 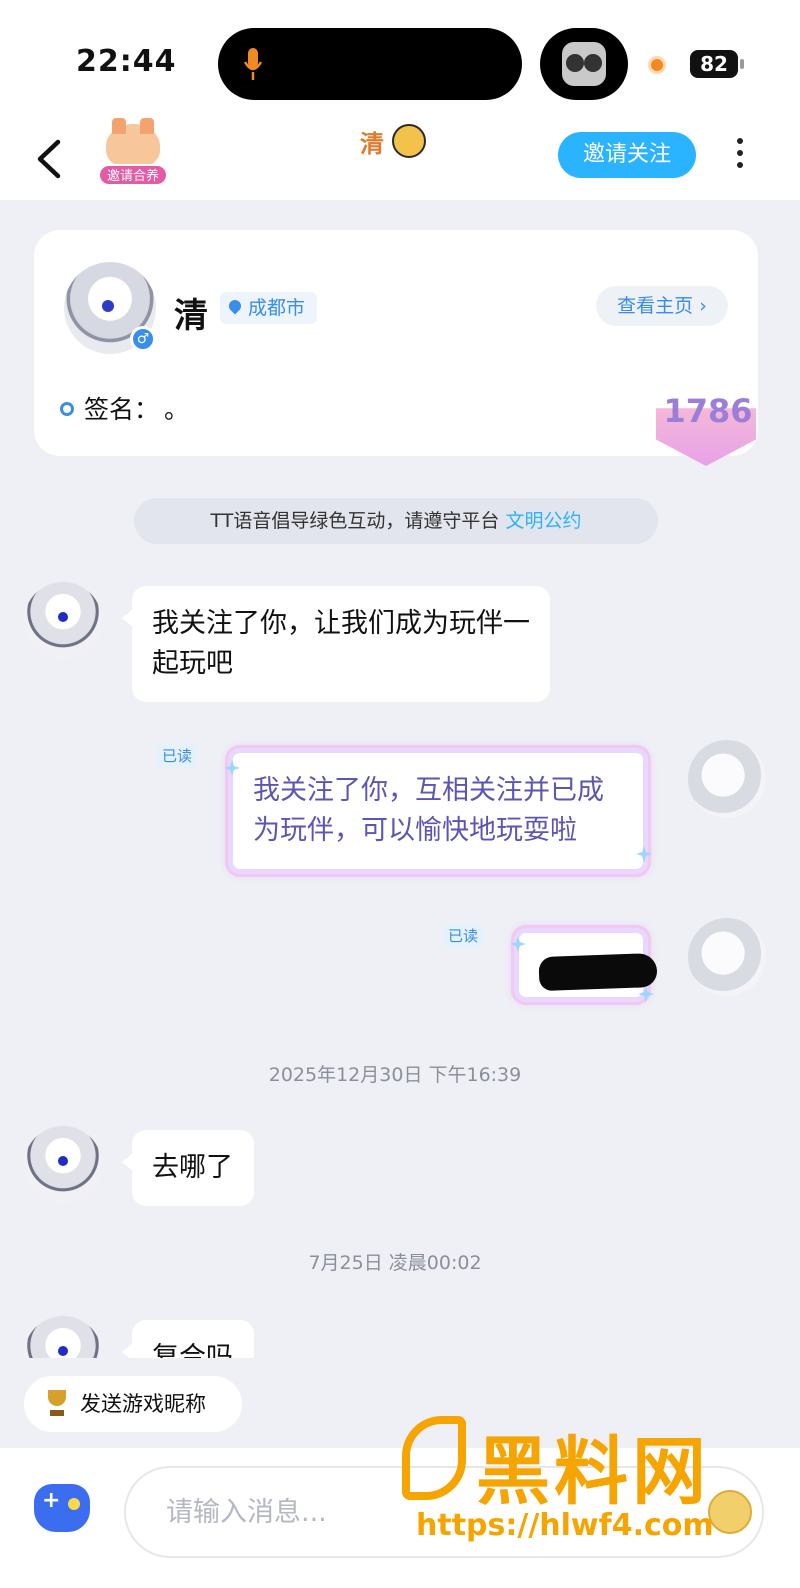 I want to click on message-timestamp: 2025年12月30日 下午16:39, so click(x=395, y=1075).